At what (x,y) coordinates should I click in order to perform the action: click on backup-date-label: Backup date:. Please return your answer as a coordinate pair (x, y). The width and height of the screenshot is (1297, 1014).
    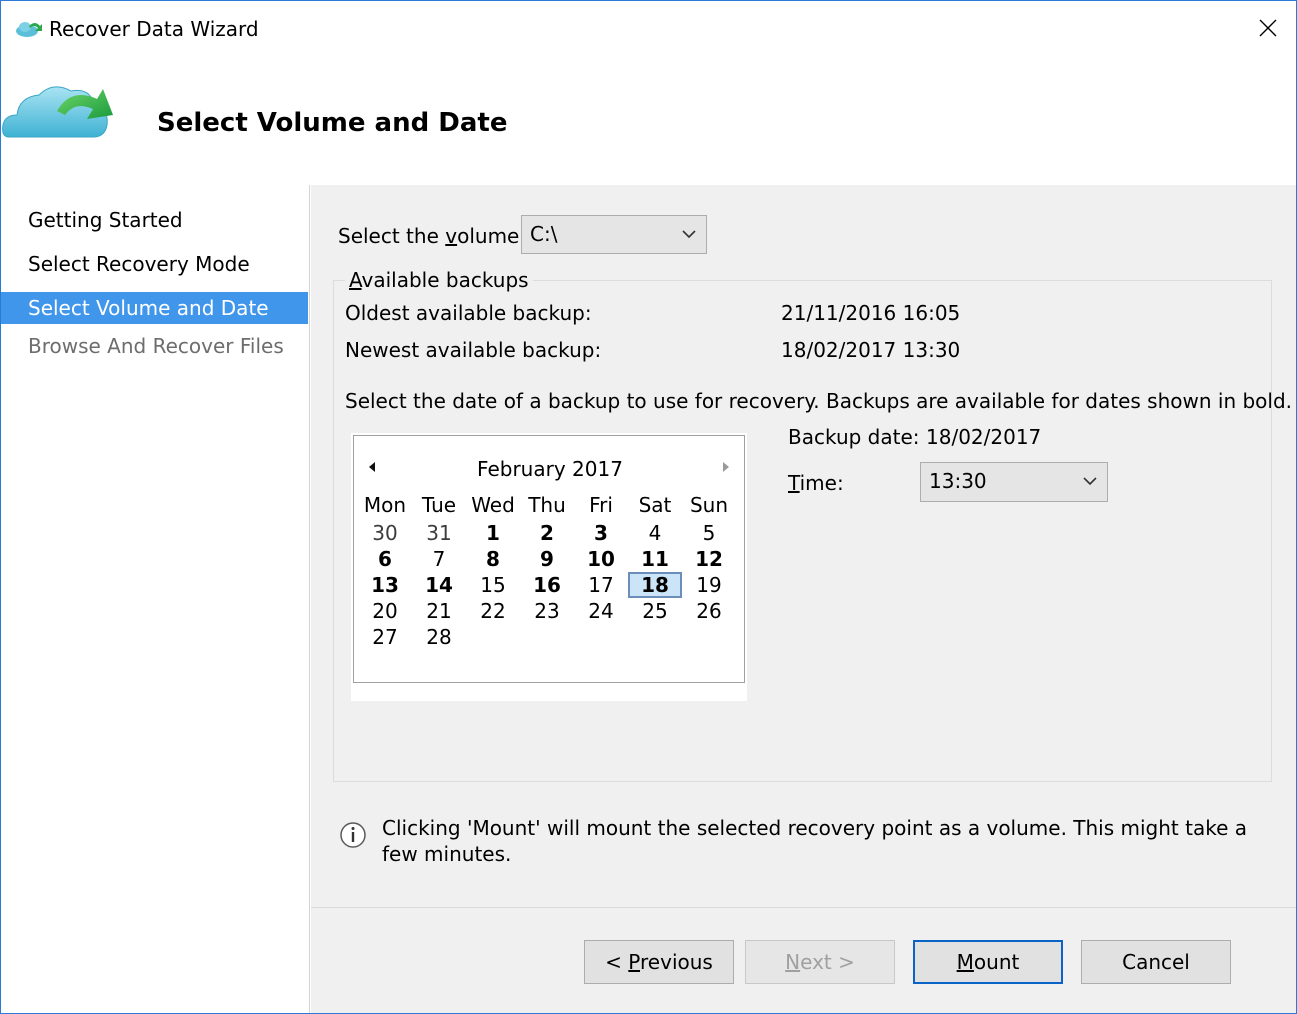
    Looking at the image, I should click on (854, 437).